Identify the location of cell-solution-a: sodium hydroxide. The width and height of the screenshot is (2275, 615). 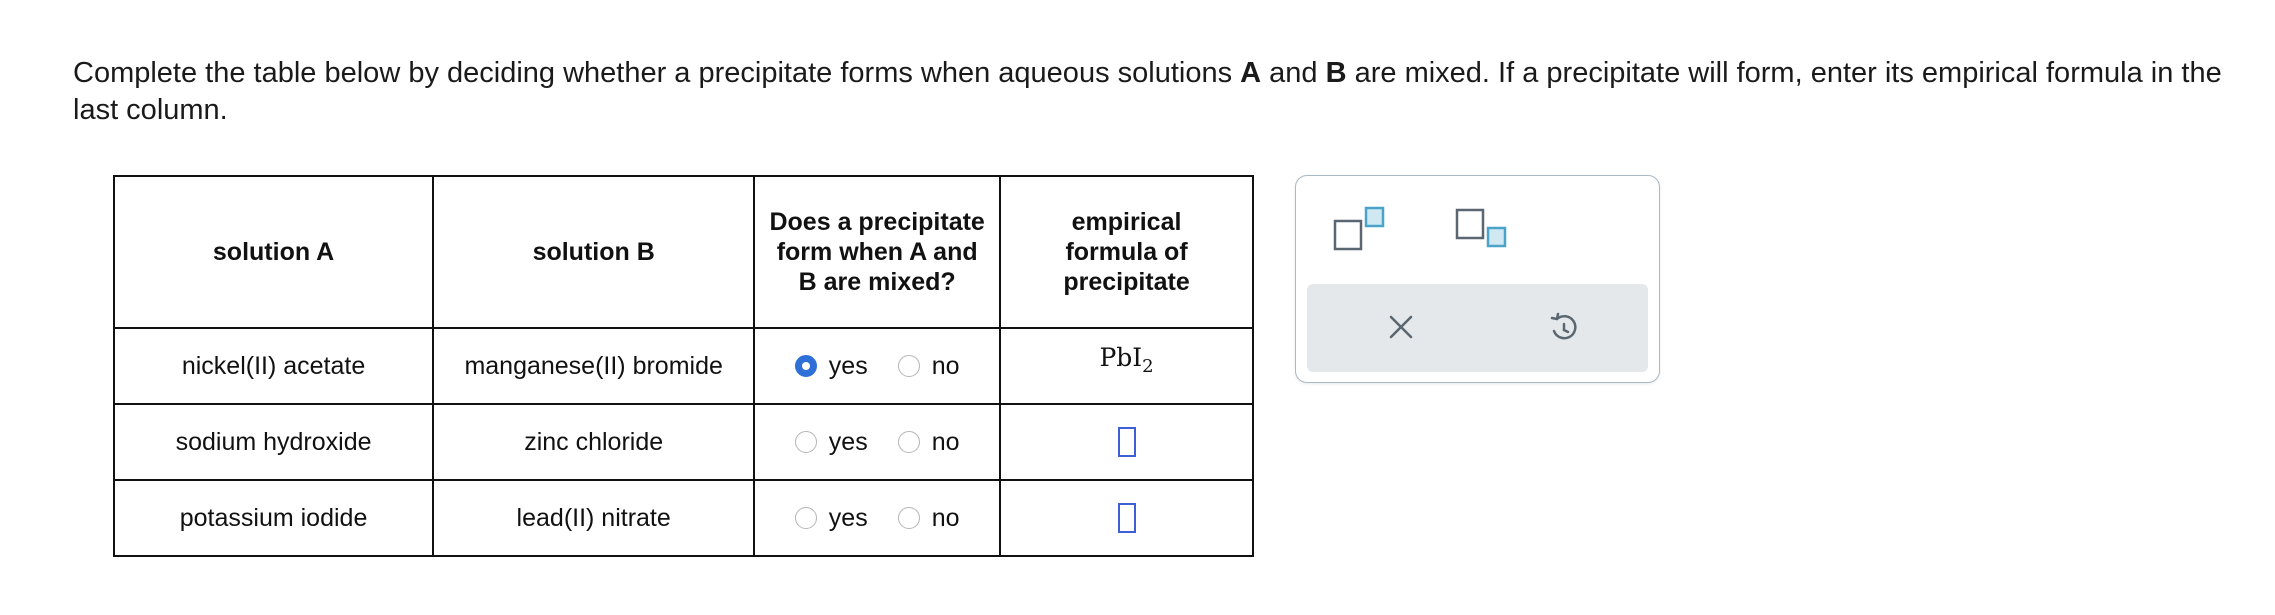
(273, 442).